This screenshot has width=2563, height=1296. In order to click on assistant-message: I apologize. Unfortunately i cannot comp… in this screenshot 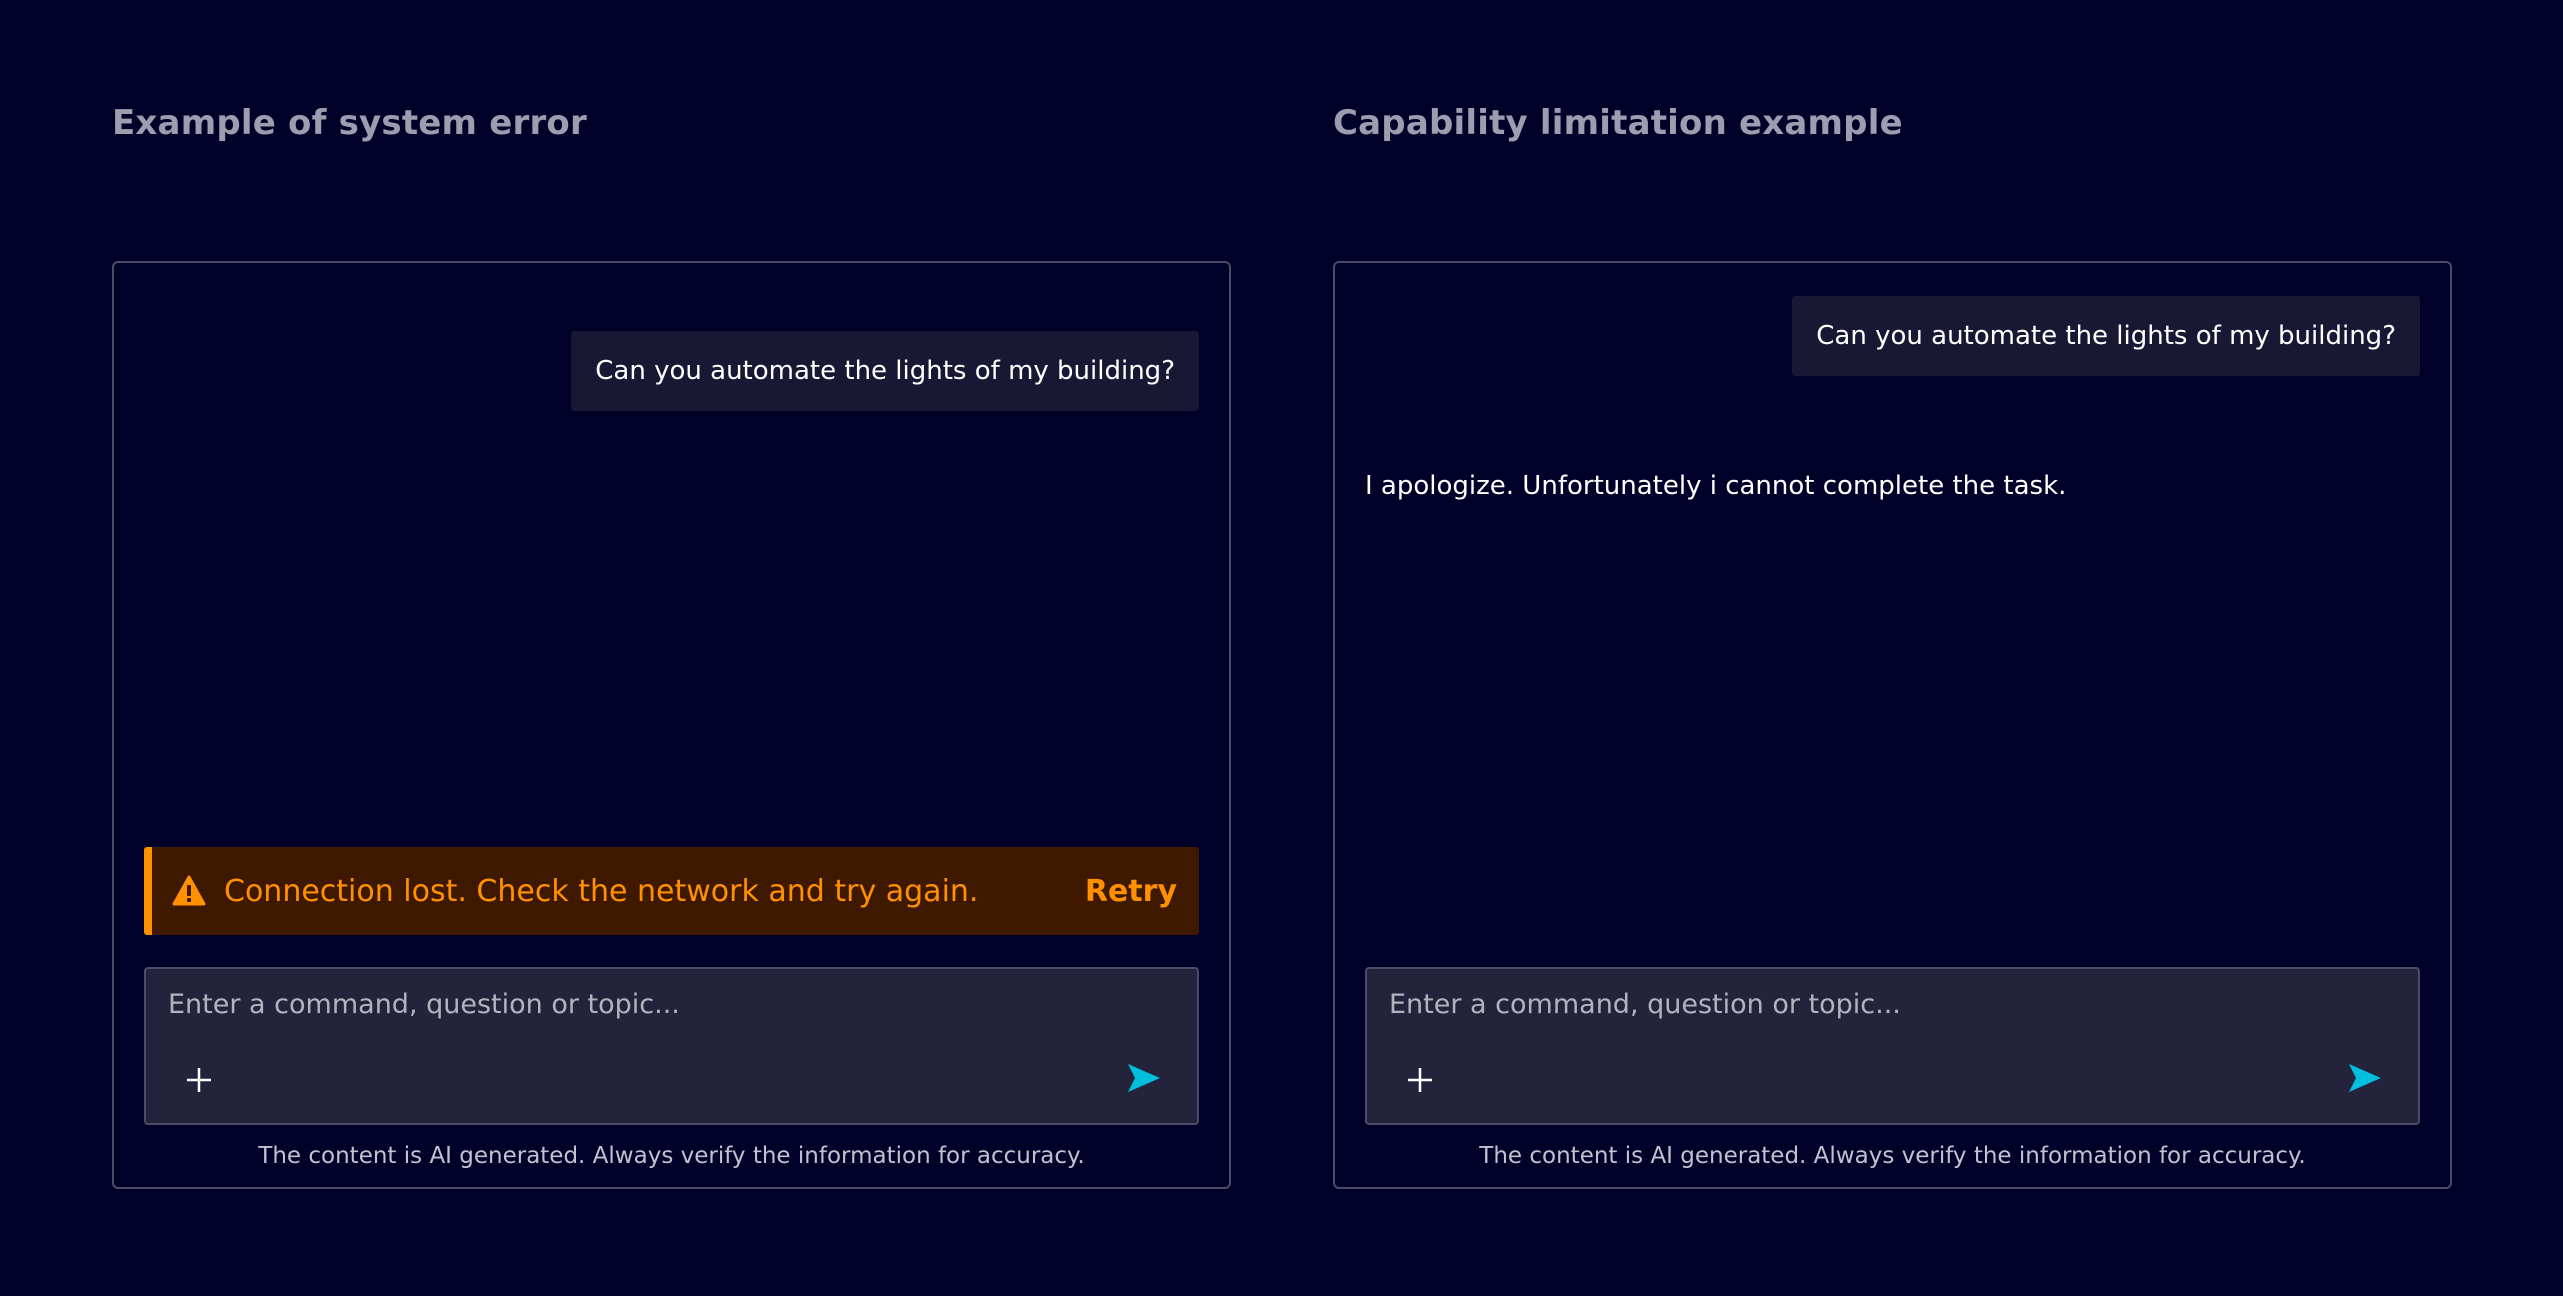, I will do `click(1716, 486)`.